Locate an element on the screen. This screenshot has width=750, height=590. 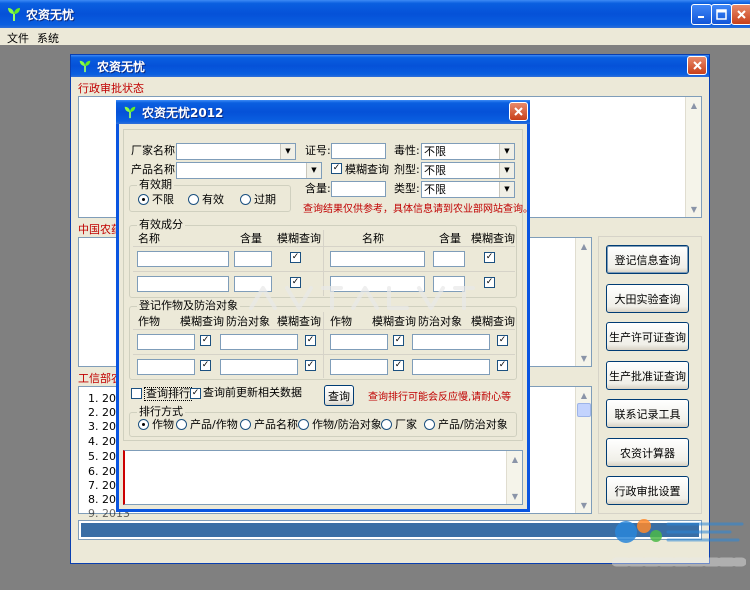
validity-any-radio is located at coordinates (143, 199).